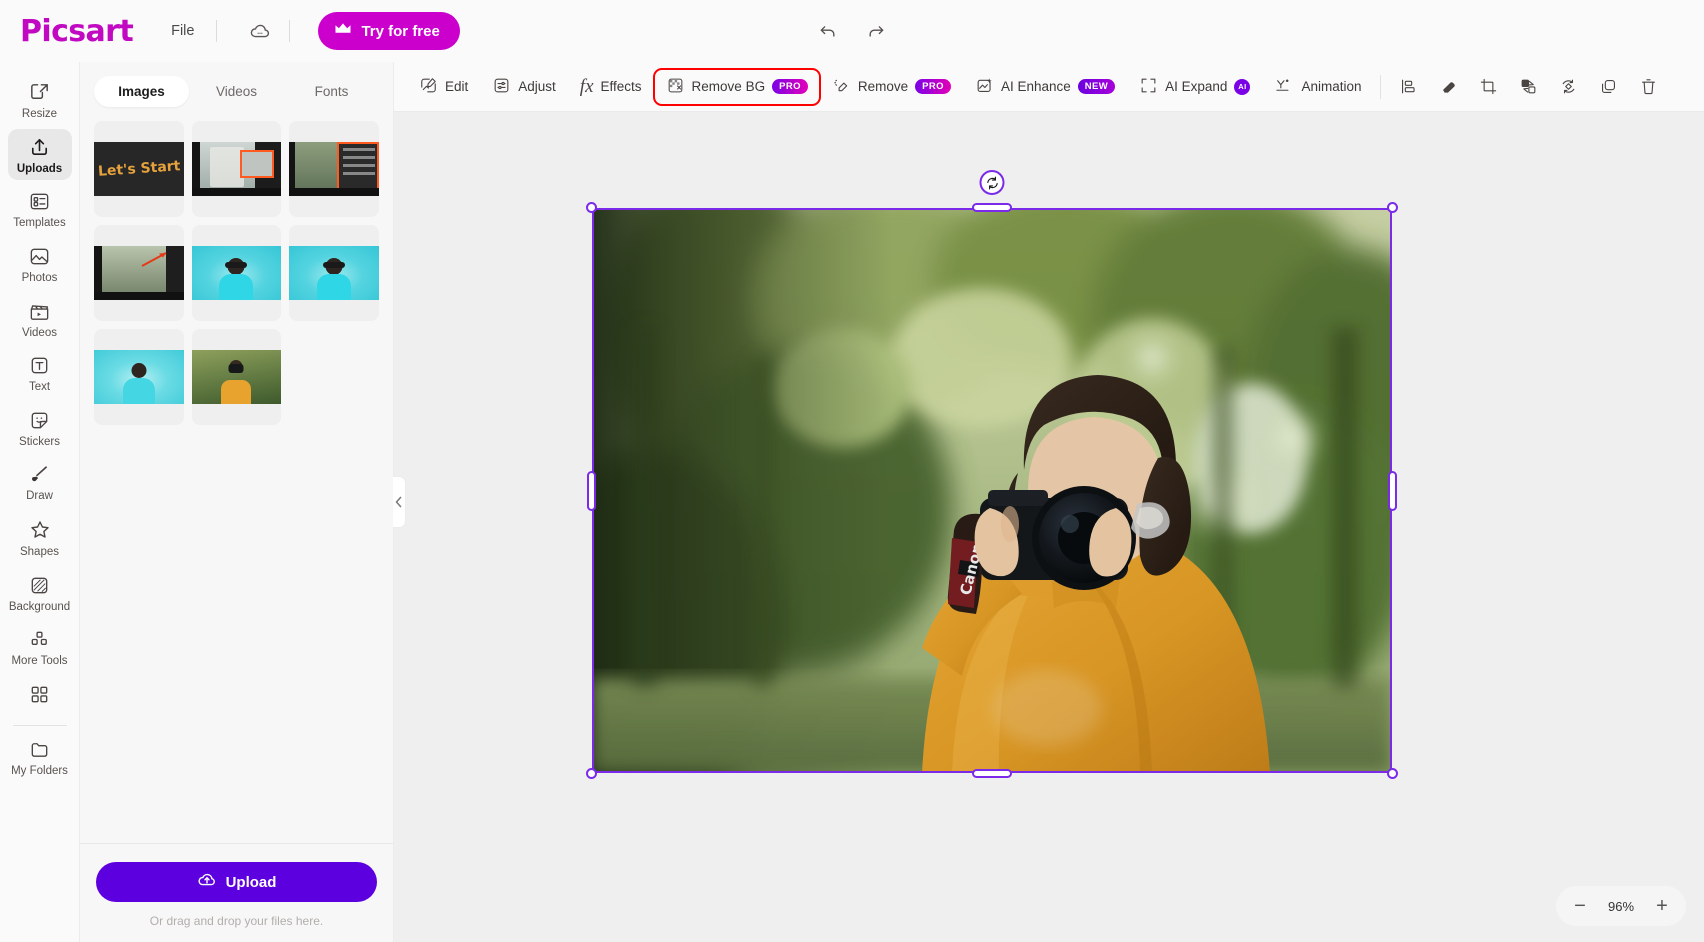 This screenshot has width=1704, height=942. Describe the element at coordinates (1392, 207) in the screenshot. I see `resize-handle-top-right` at that location.